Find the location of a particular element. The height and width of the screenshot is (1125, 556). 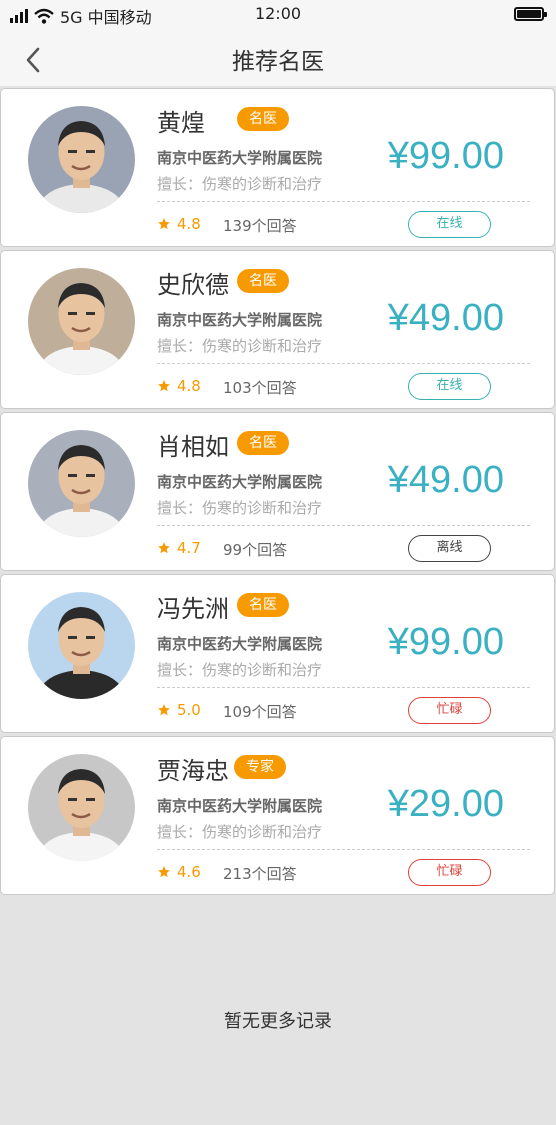

status-time: 12:00 is located at coordinates (278, 13).